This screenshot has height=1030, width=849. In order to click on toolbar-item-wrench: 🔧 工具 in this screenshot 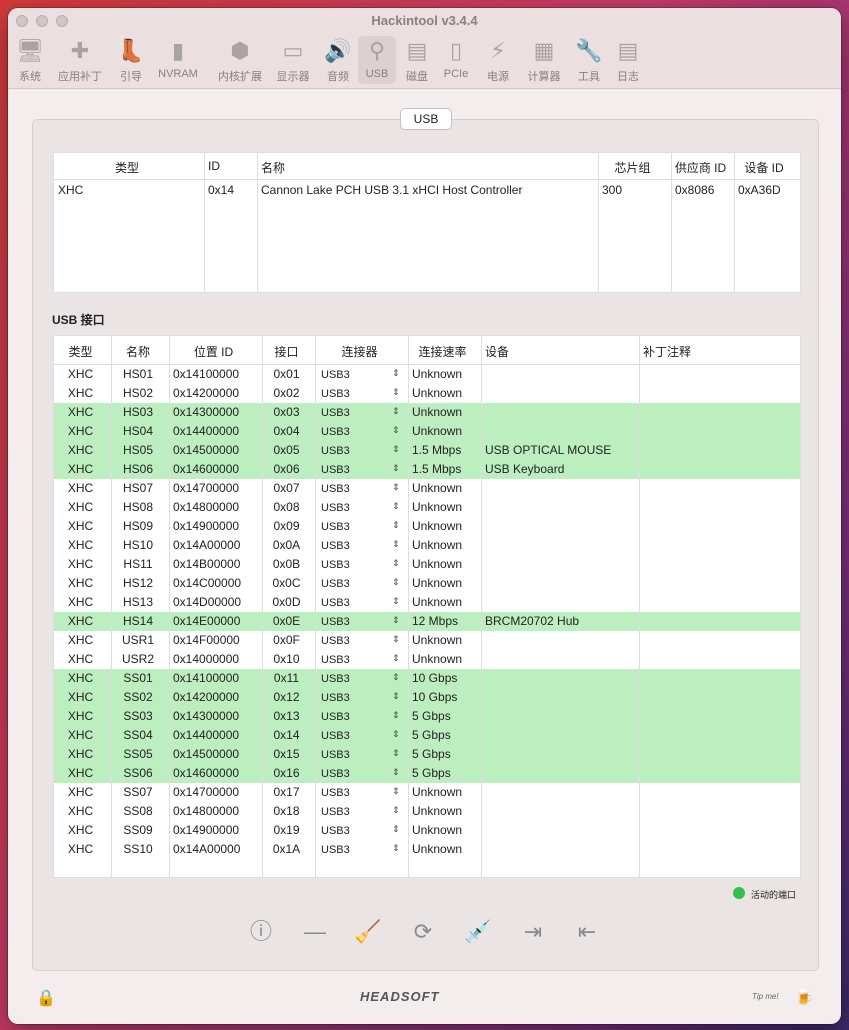, I will do `click(589, 60)`.